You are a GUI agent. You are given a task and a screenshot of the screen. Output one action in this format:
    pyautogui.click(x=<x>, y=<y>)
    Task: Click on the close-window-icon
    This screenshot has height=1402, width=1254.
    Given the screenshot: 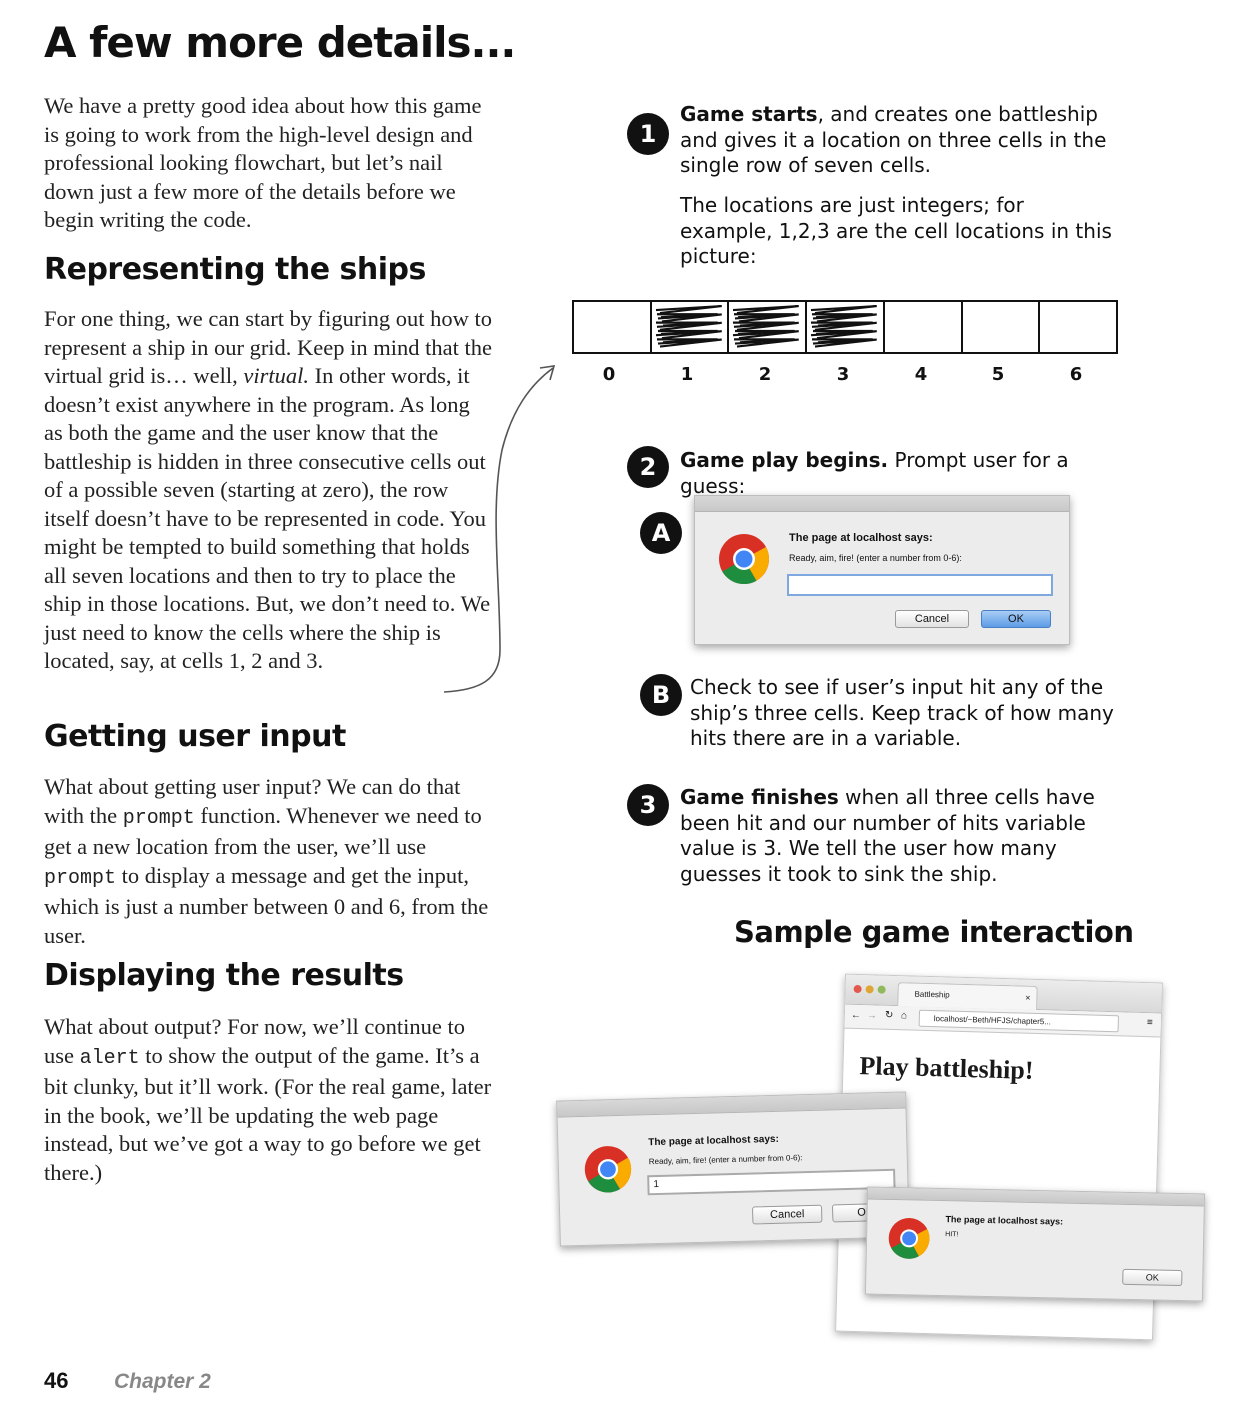 What is the action you would take?
    pyautogui.click(x=857, y=989)
    